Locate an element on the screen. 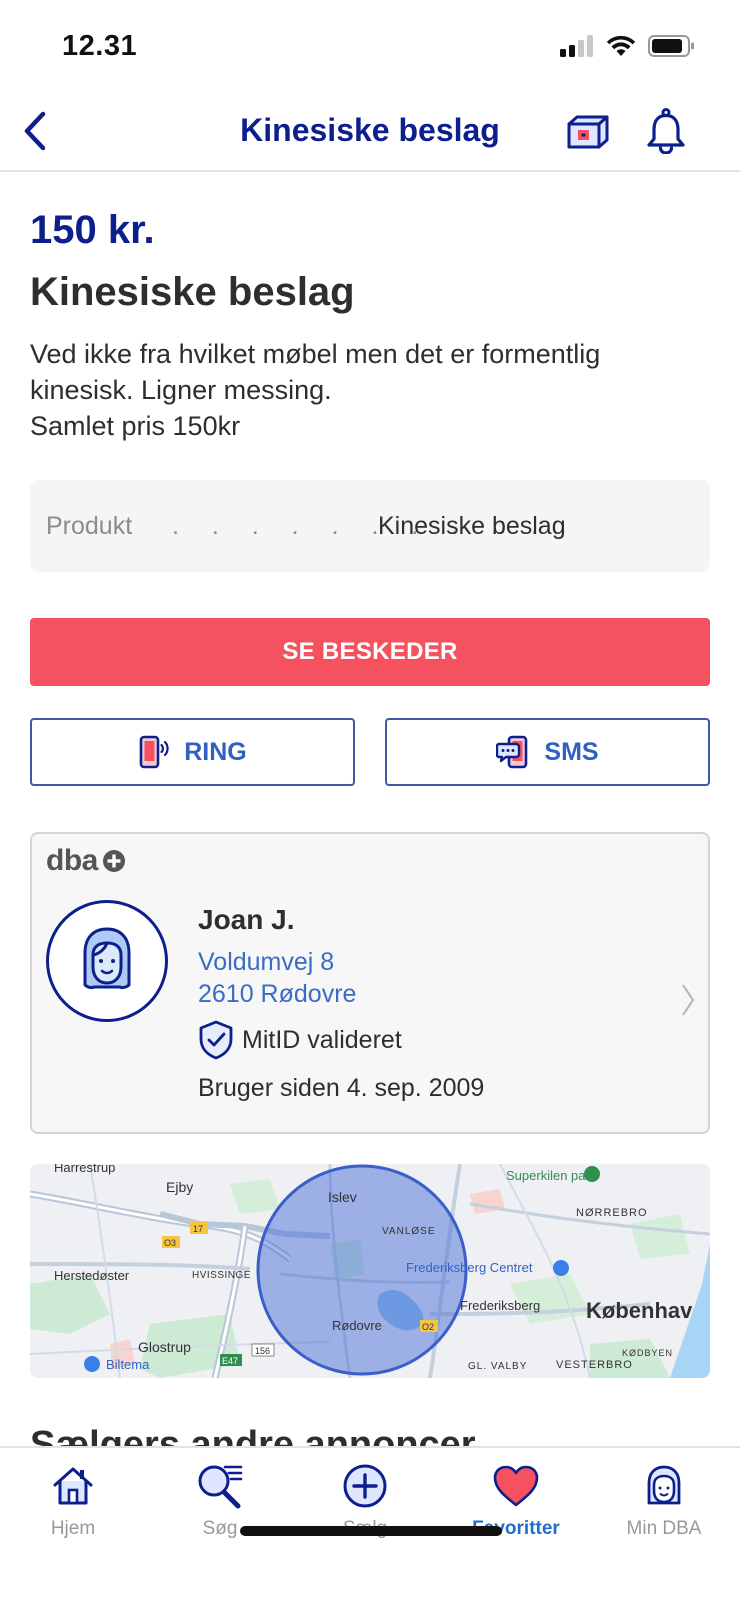 This screenshot has width=740, height=1600. tab-search: Søg is located at coordinates (220, 1505).